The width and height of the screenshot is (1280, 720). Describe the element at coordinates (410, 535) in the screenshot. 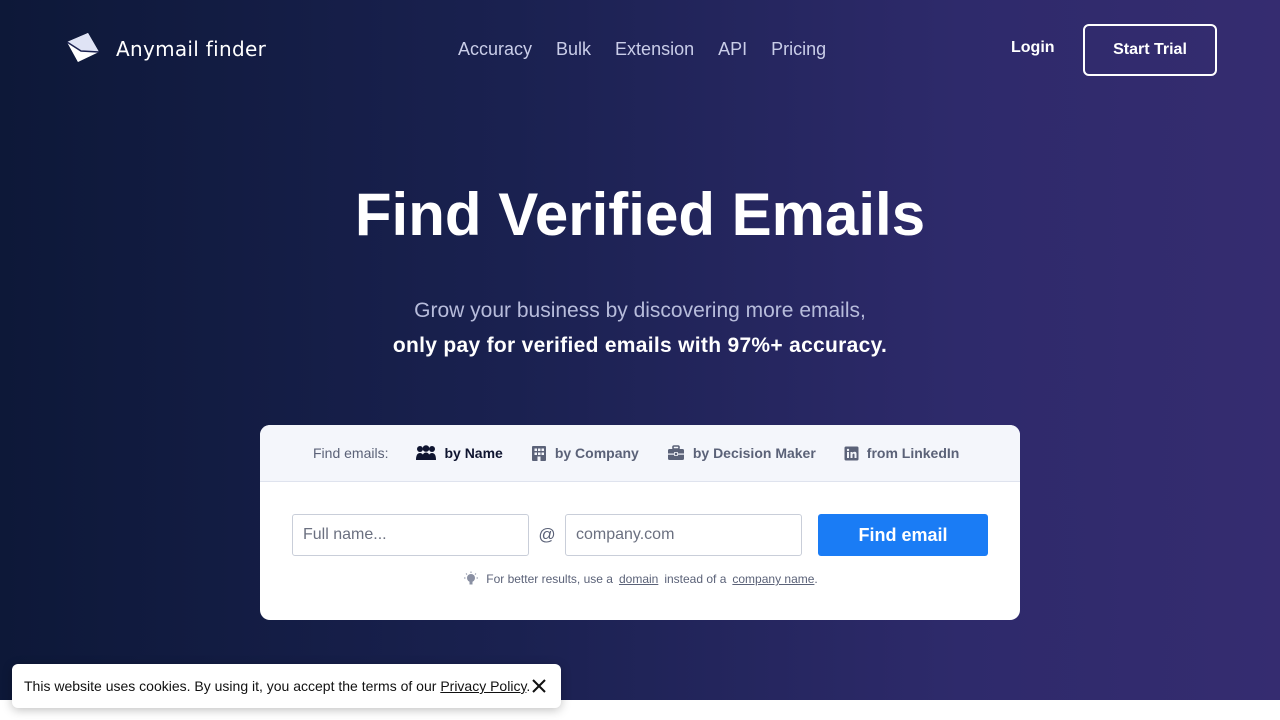

I see `full-name-input` at that location.